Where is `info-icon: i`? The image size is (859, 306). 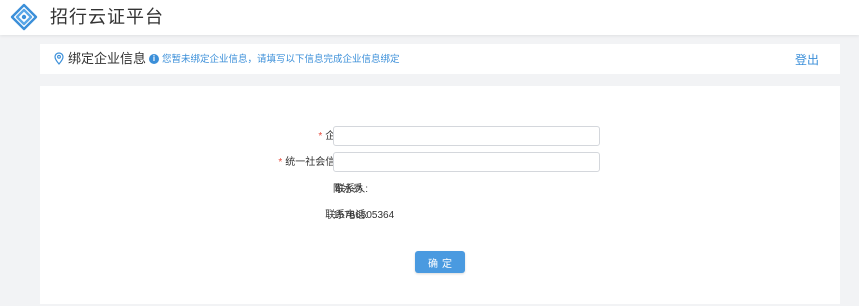
info-icon: i is located at coordinates (154, 59).